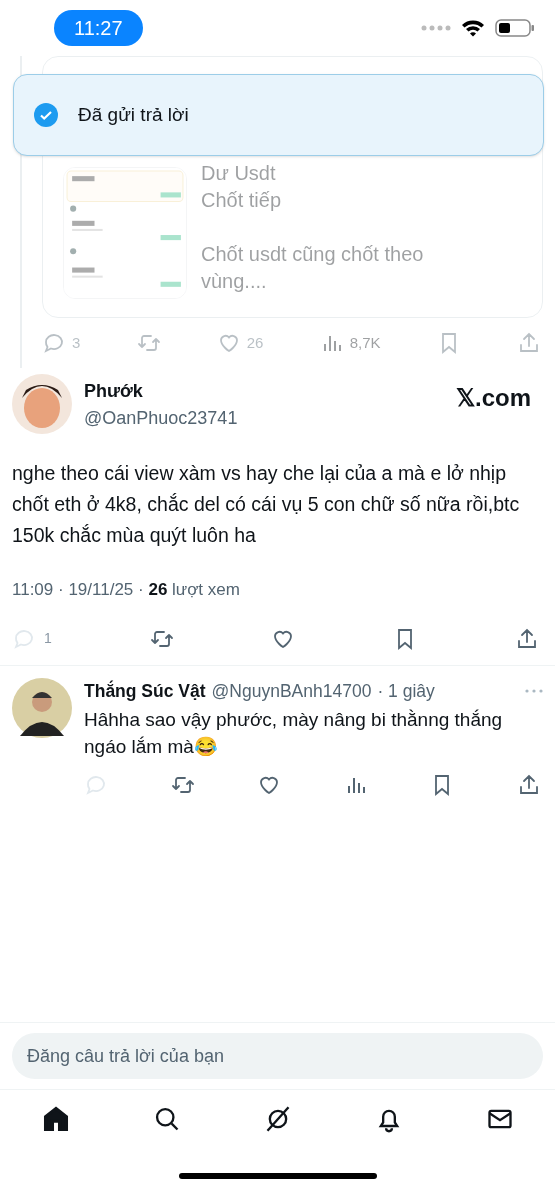  What do you see at coordinates (42, 707) in the screenshot?
I see `avatar` at bounding box center [42, 707].